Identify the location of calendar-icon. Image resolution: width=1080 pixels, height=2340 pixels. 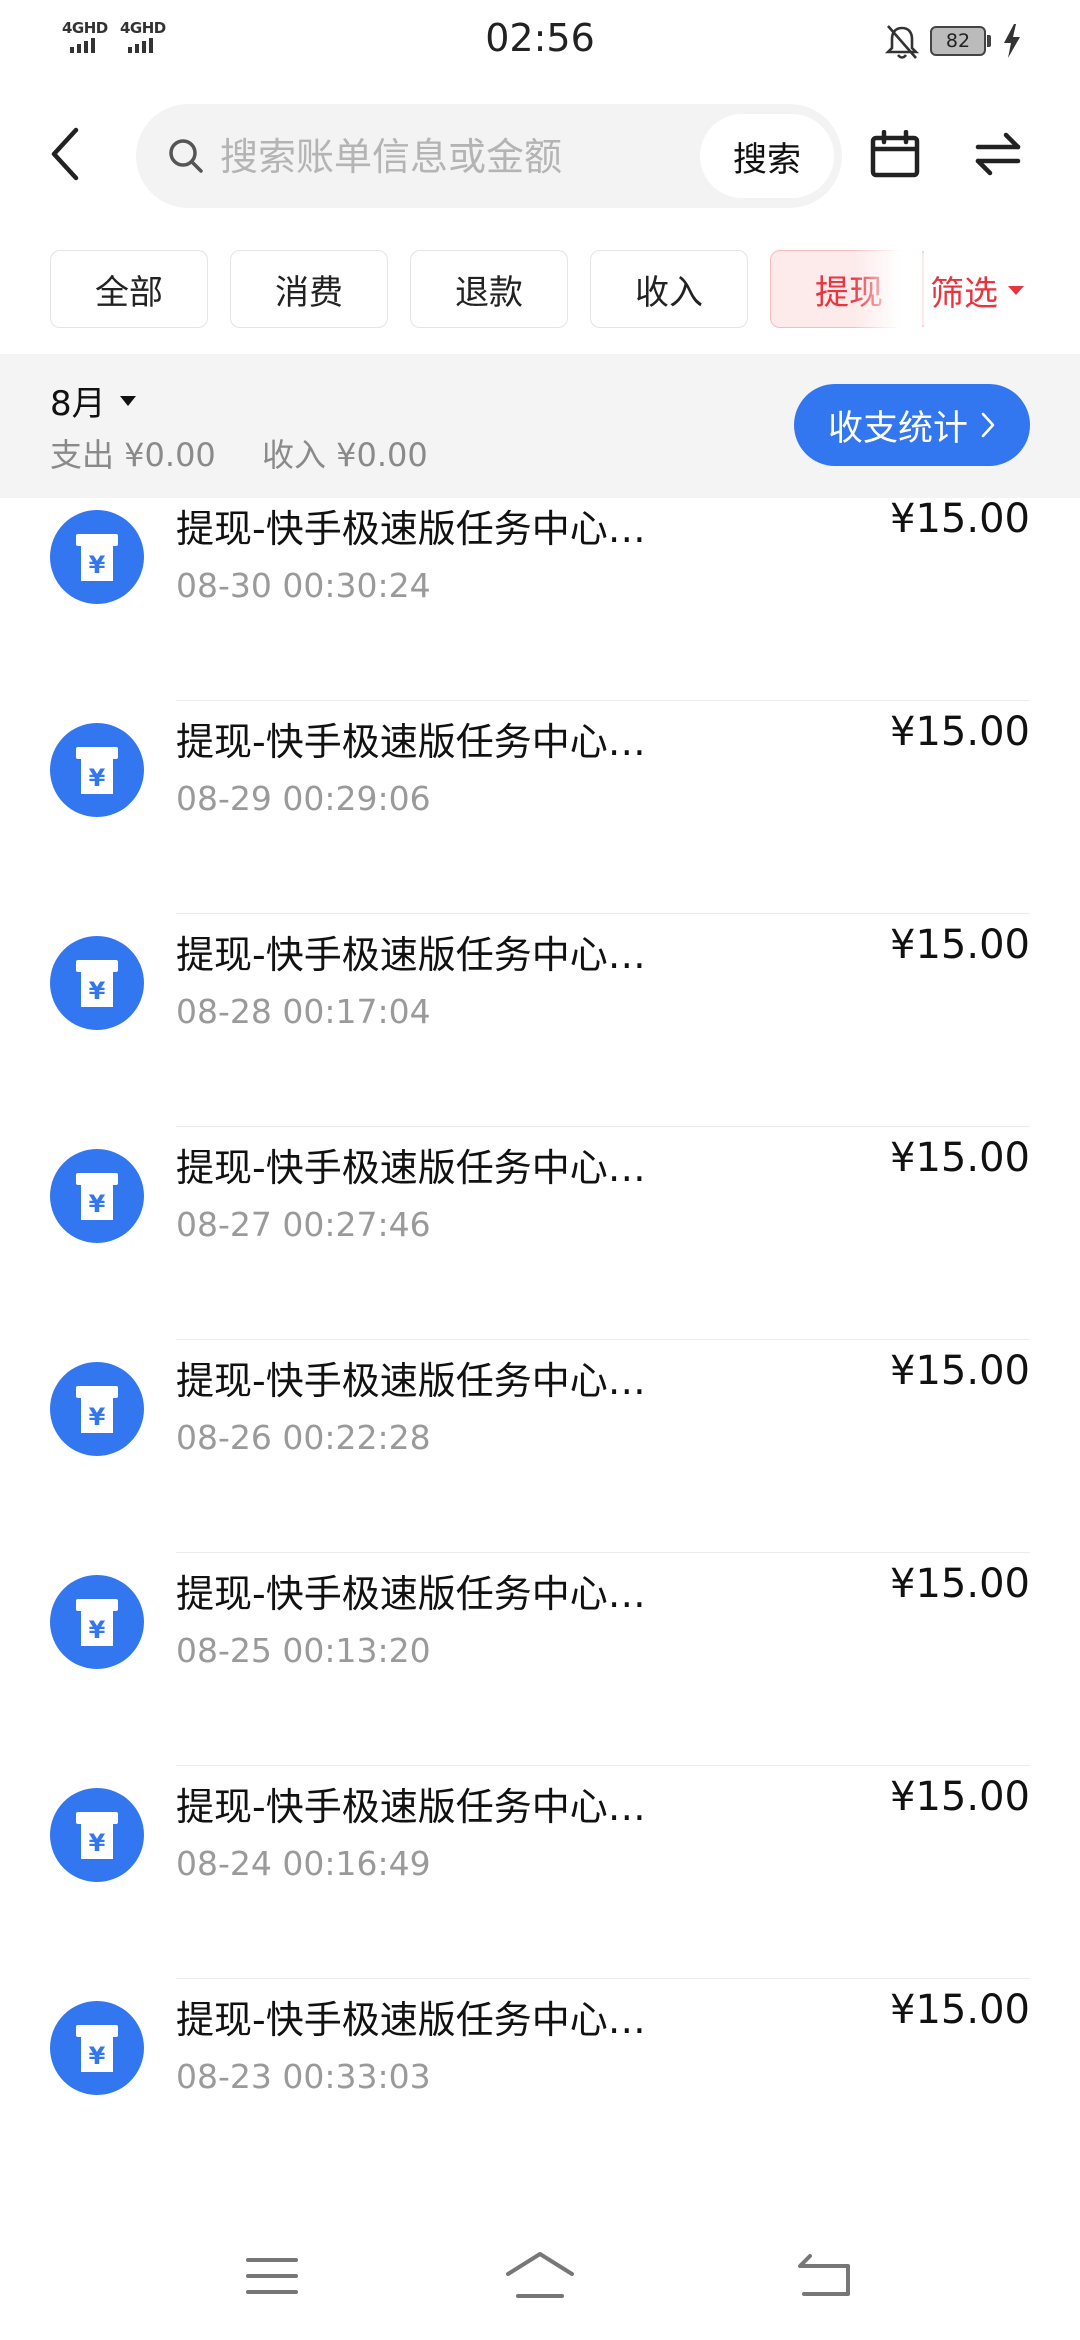
(895, 154).